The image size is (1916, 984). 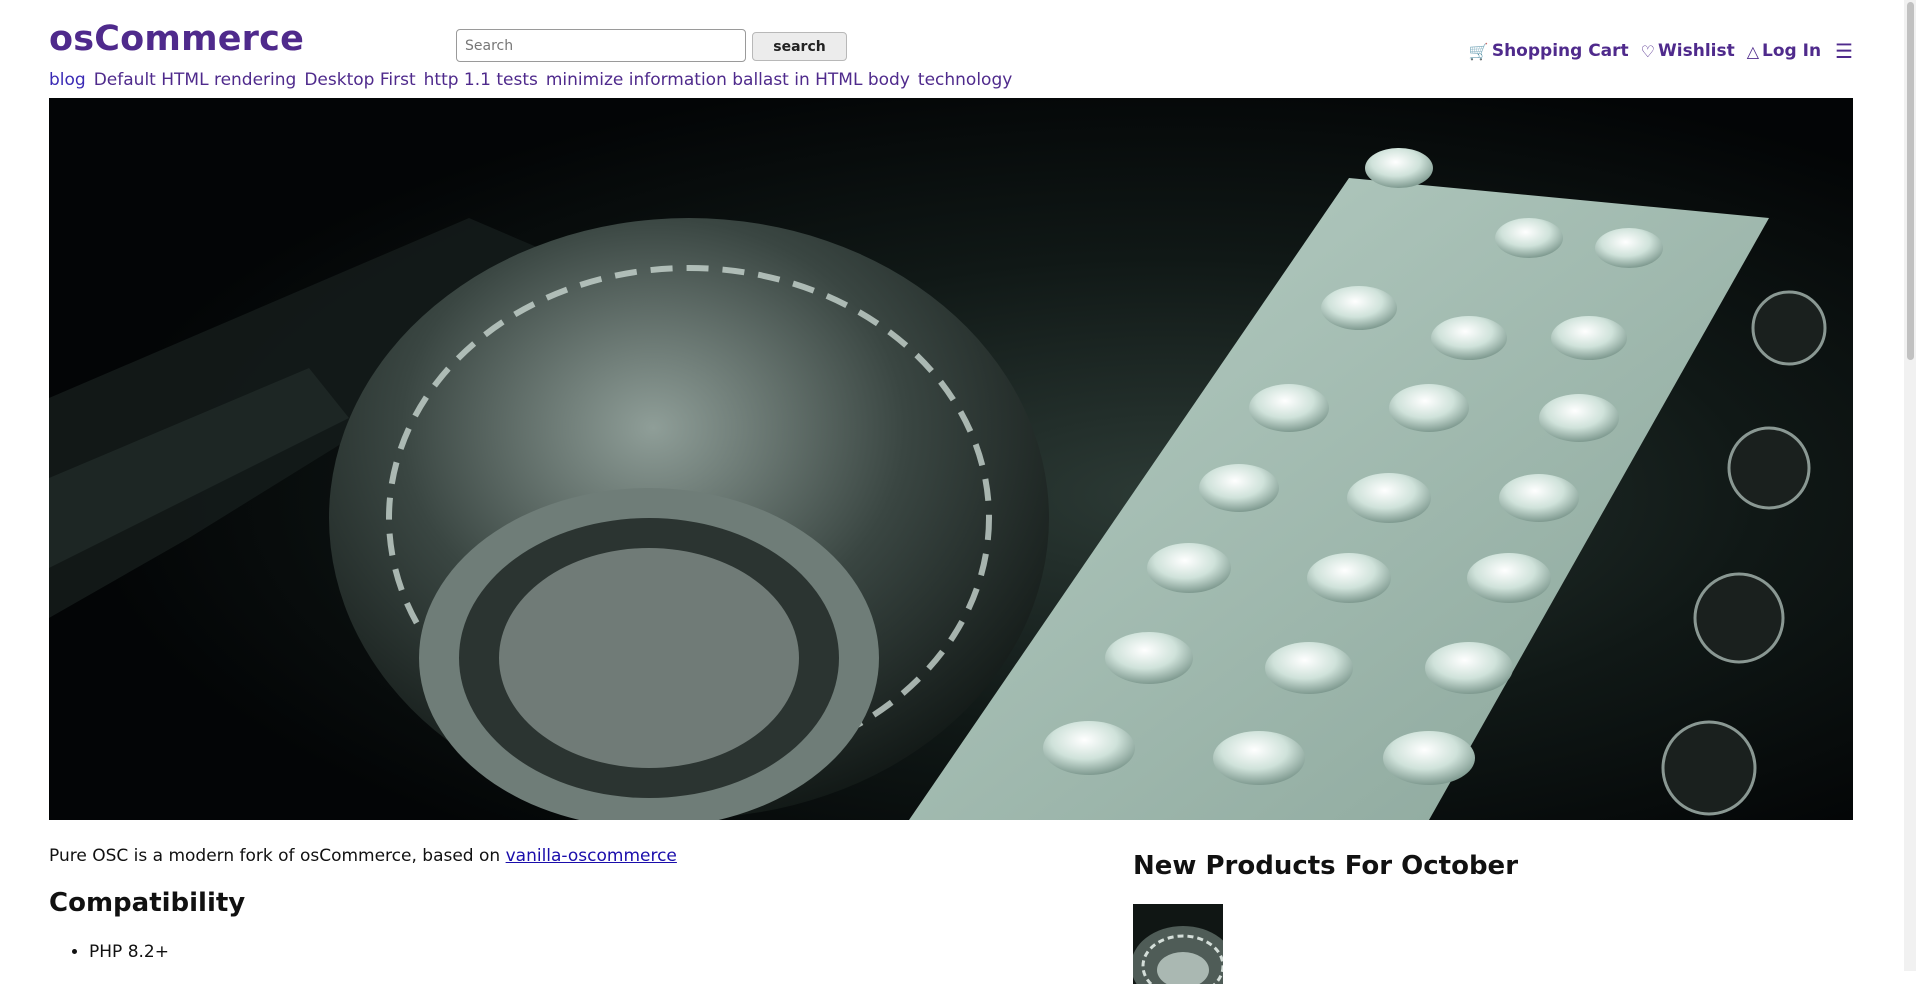 What do you see at coordinates (1910, 485) in the screenshot?
I see `page-scrollbar` at bounding box center [1910, 485].